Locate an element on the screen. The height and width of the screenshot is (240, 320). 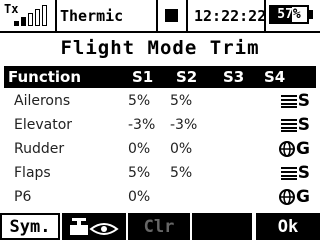
ok-label: Ok is located at coordinates (288, 226).